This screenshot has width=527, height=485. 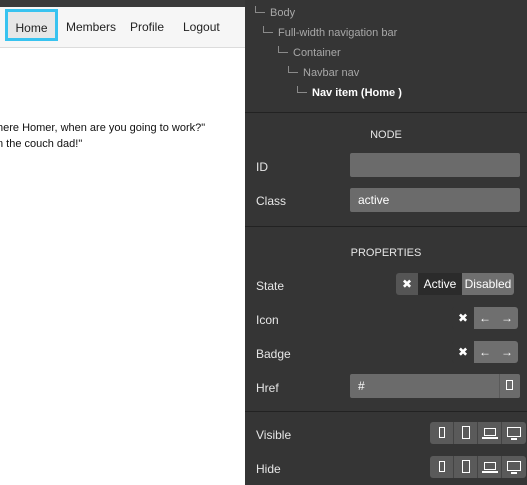 I want to click on state-active-option: Active, so click(x=440, y=284).